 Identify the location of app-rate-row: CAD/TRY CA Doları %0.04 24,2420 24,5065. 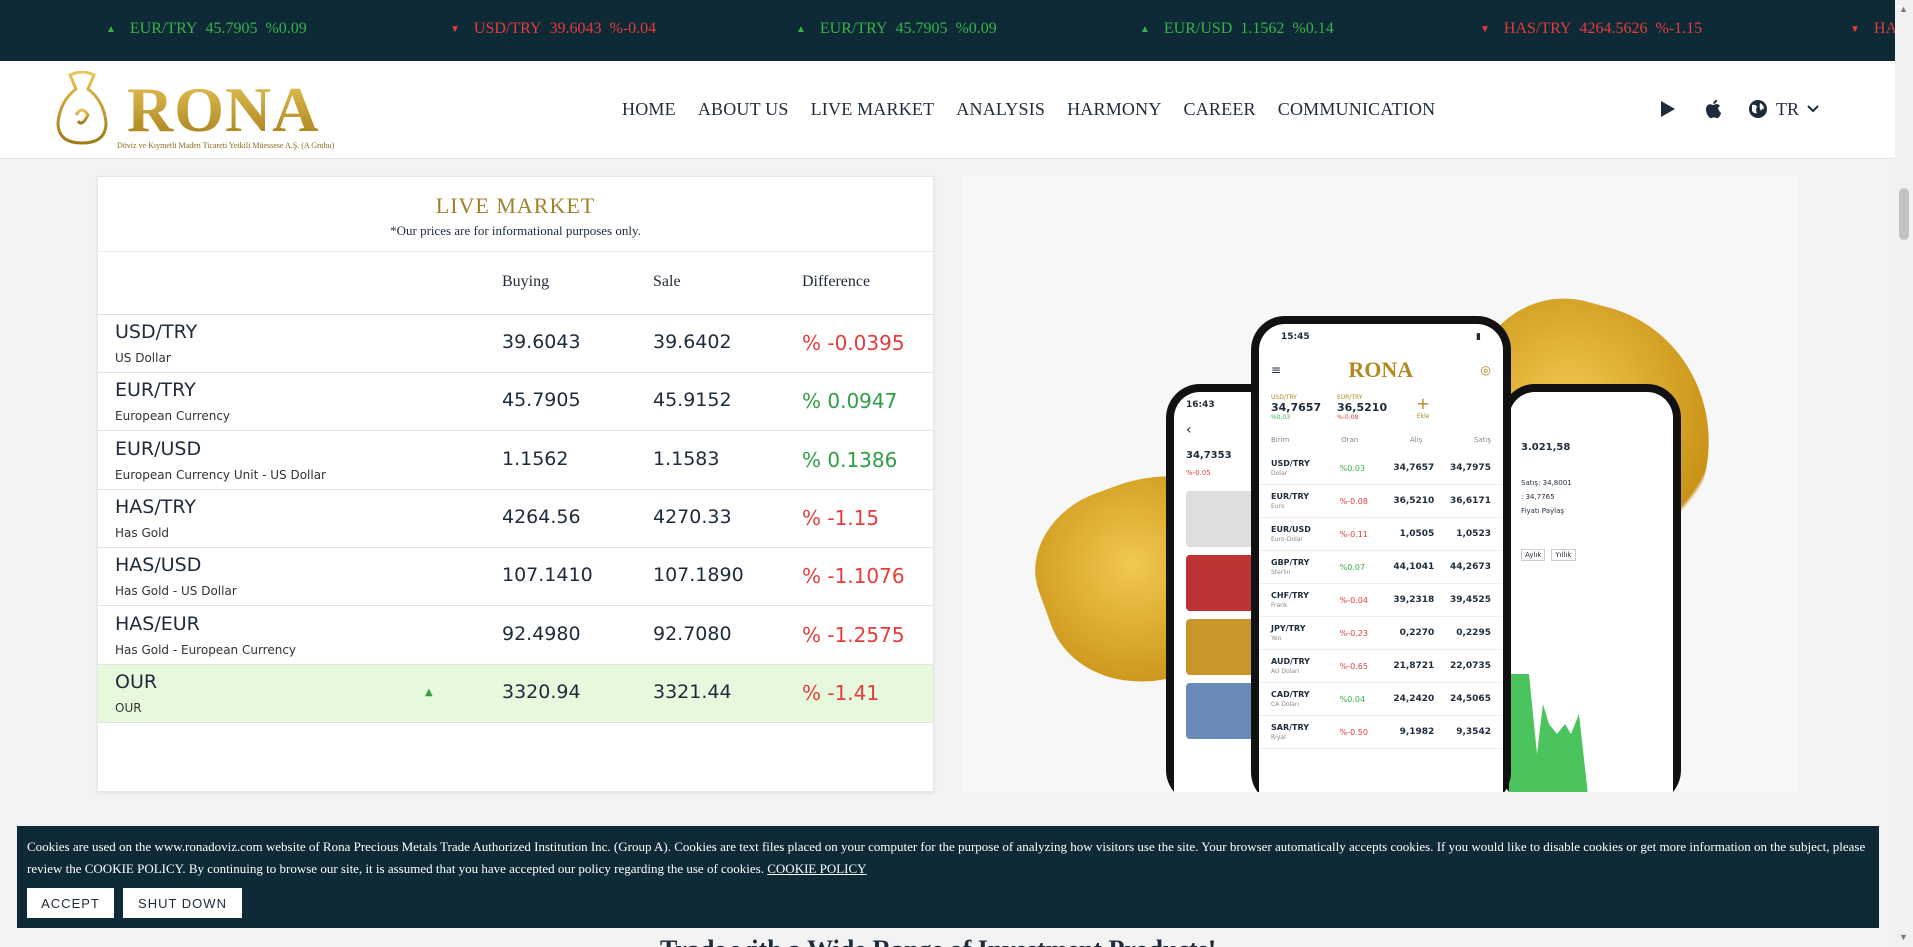
(1381, 699).